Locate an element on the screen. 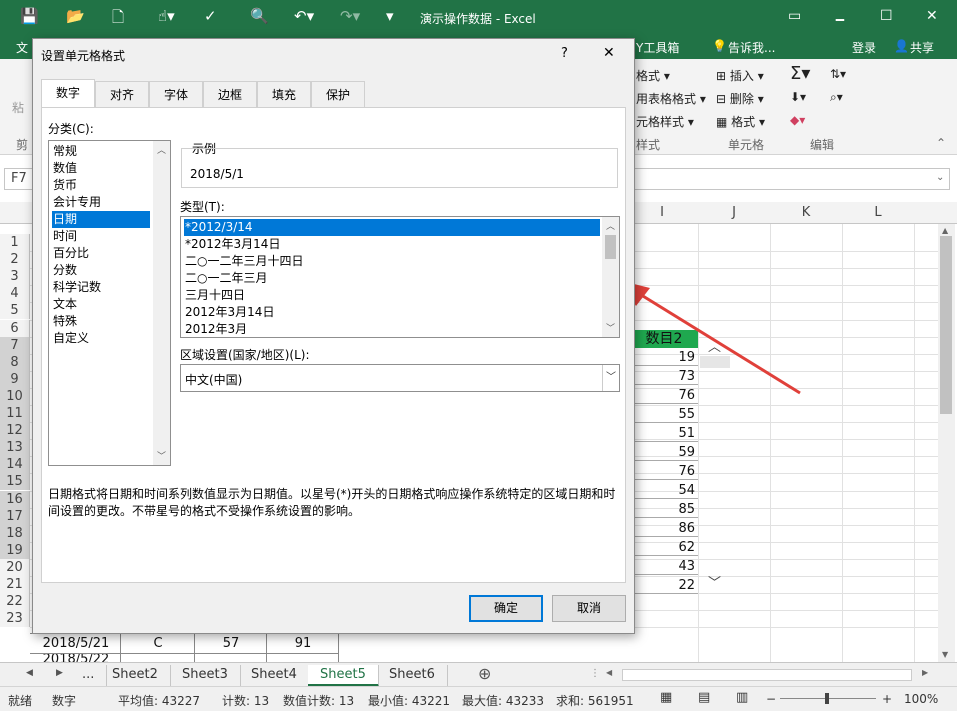  type-item: 三月十四日 is located at coordinates (392, 295).